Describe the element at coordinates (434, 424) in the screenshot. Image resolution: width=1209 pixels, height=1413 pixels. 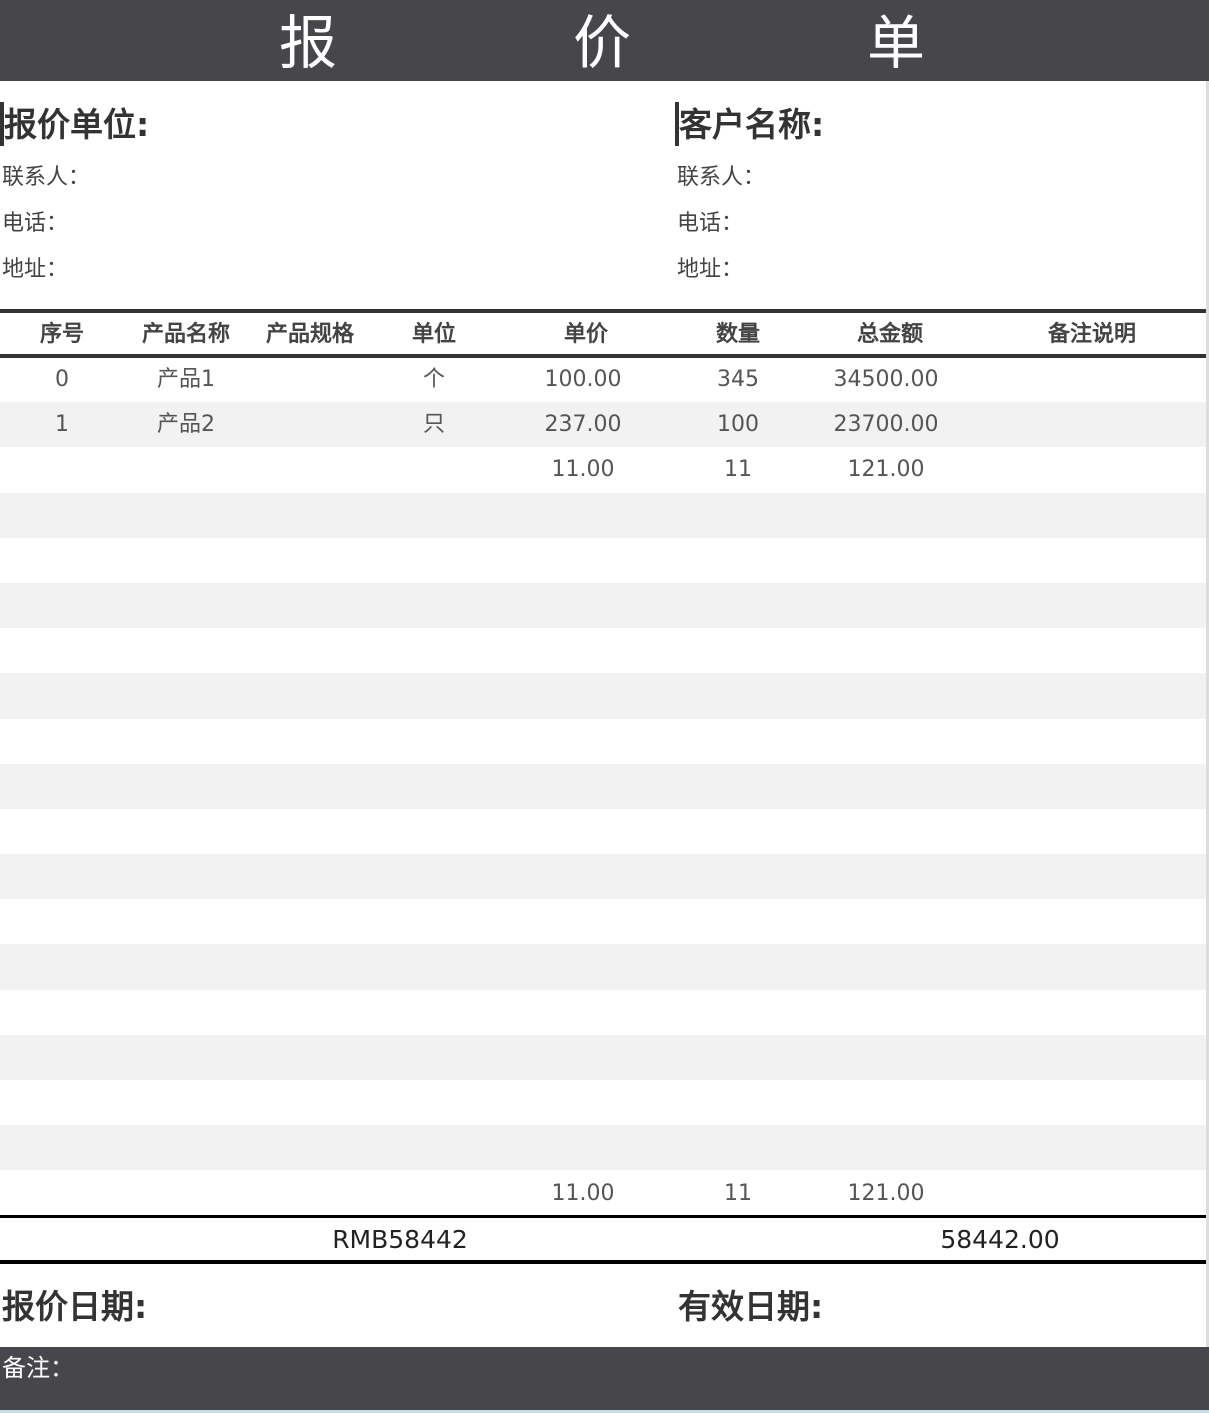
I see `cell-unit: 只` at that location.